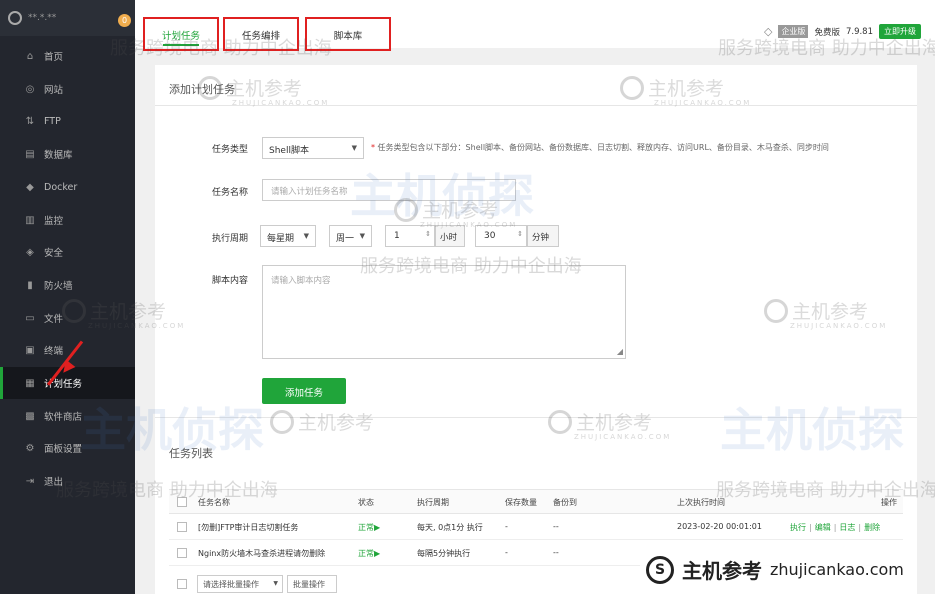 The image size is (935, 594). What do you see at coordinates (900, 31) in the screenshot?
I see `upgrade-button: 立即升级` at bounding box center [900, 31].